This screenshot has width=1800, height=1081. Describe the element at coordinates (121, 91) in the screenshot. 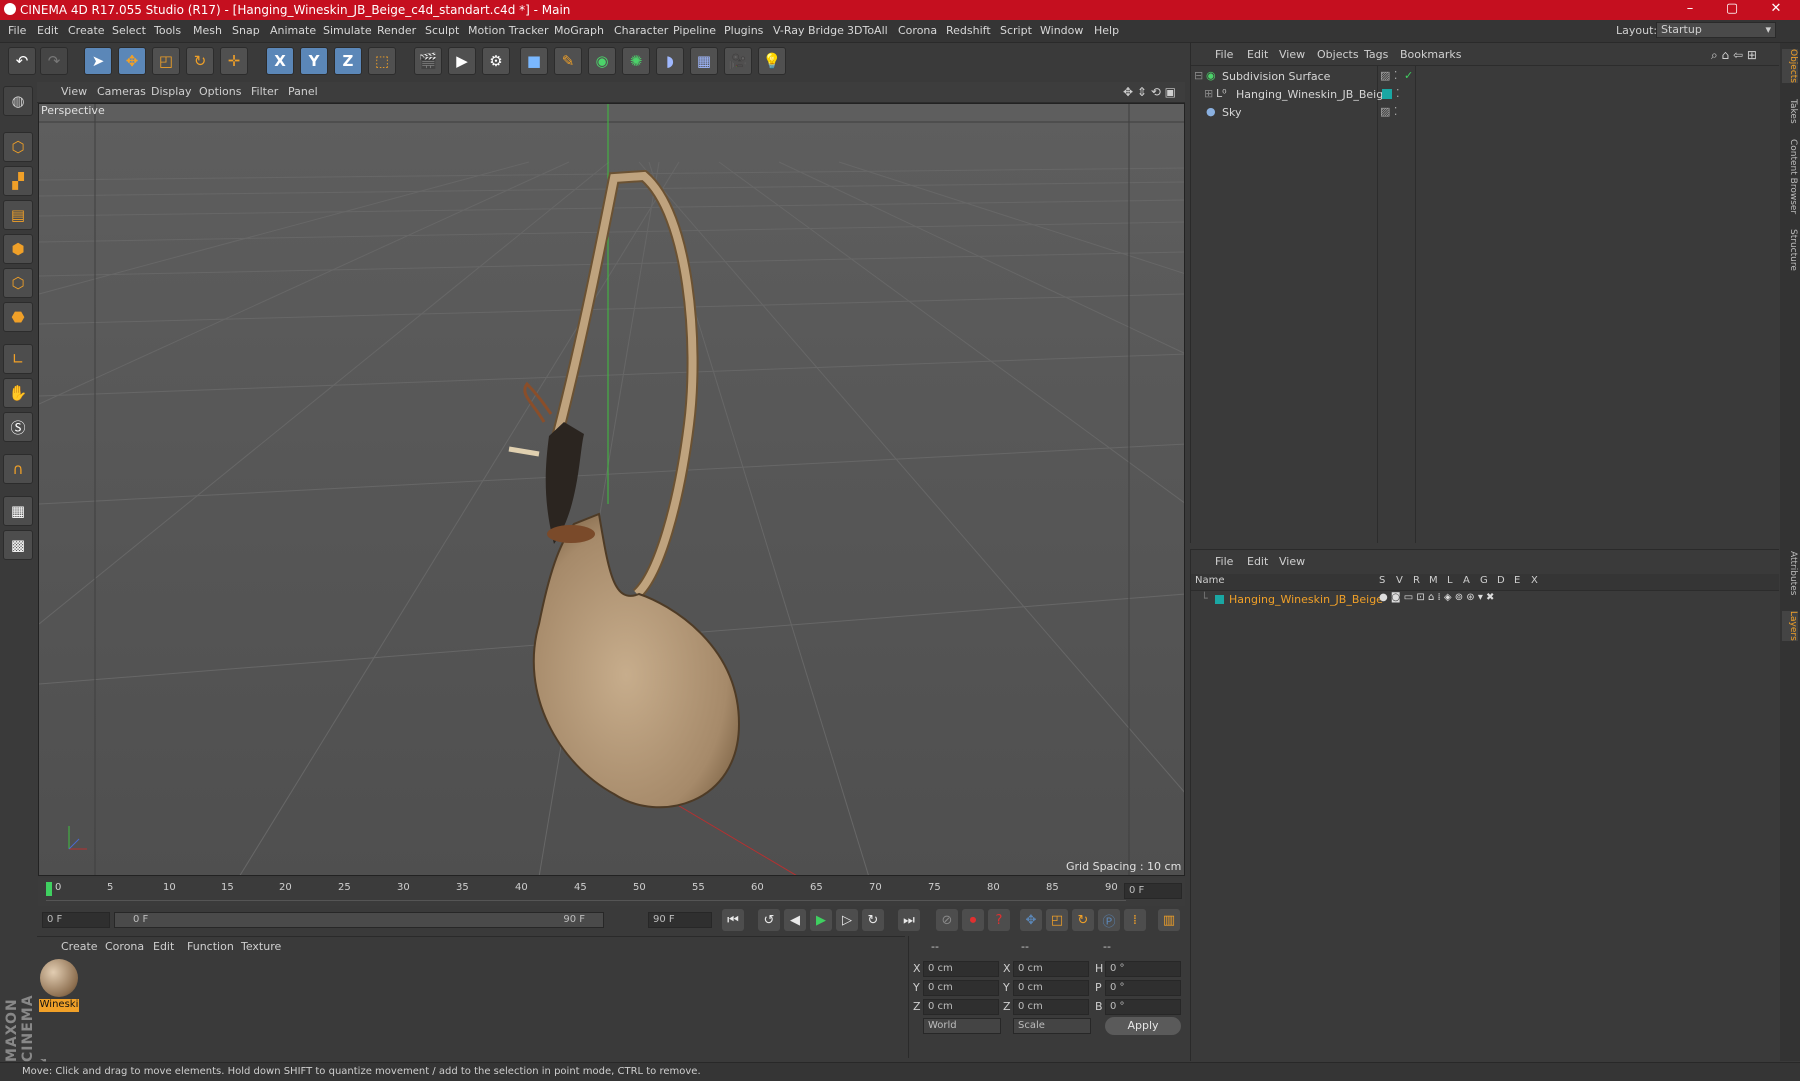

I see `vp-menu-cameras: Cameras` at that location.